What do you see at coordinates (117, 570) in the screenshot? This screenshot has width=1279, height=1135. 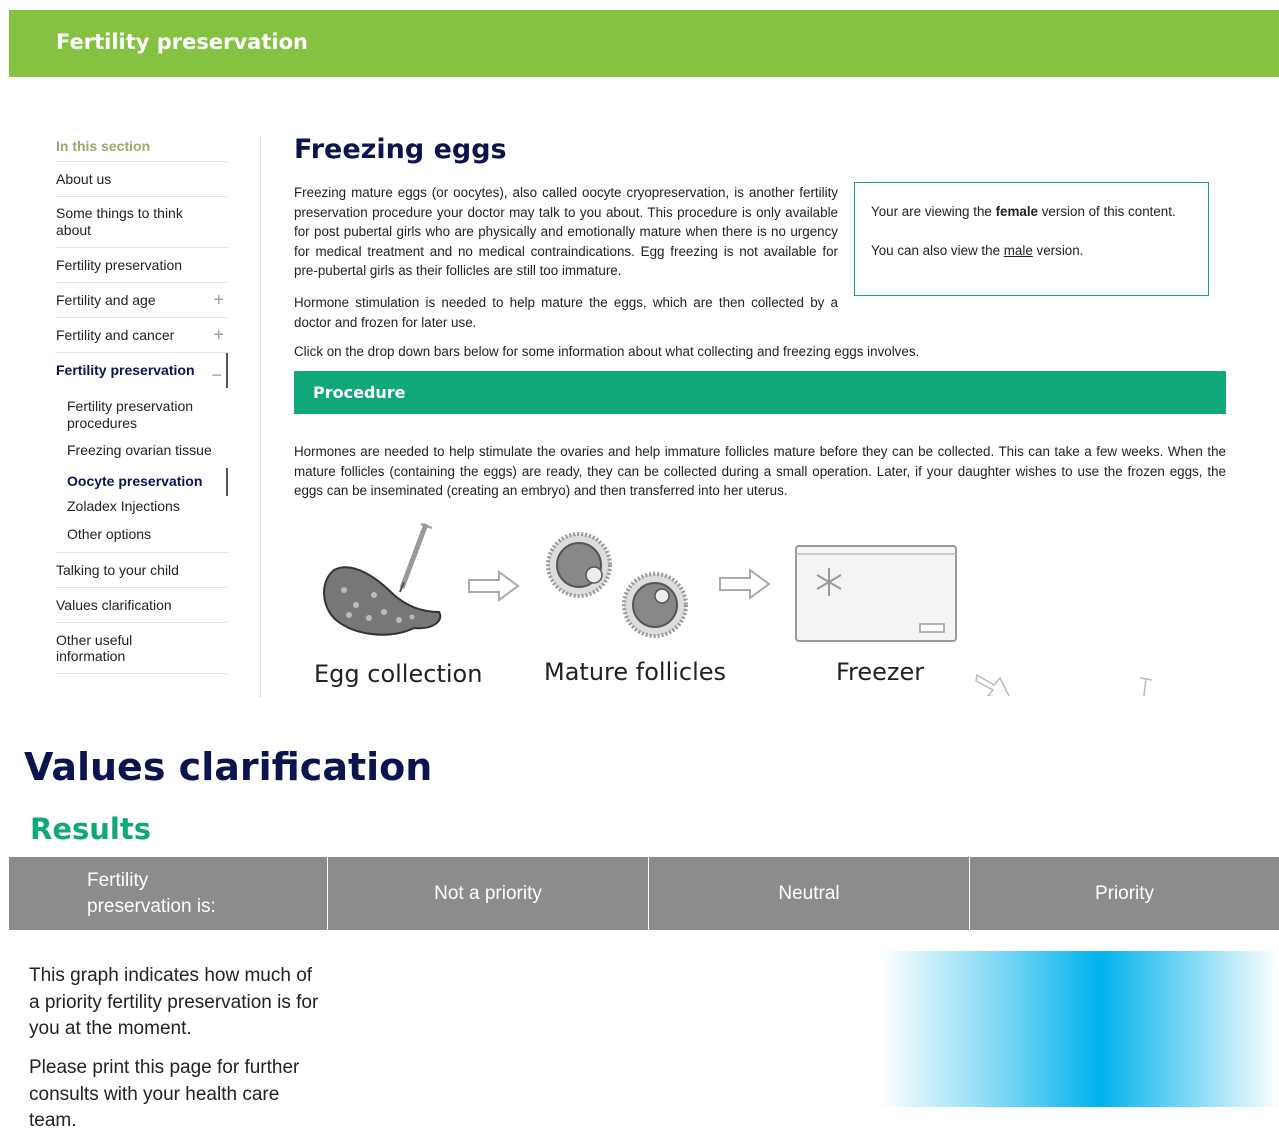 I see `sidebar-item-label: Talking to your child` at bounding box center [117, 570].